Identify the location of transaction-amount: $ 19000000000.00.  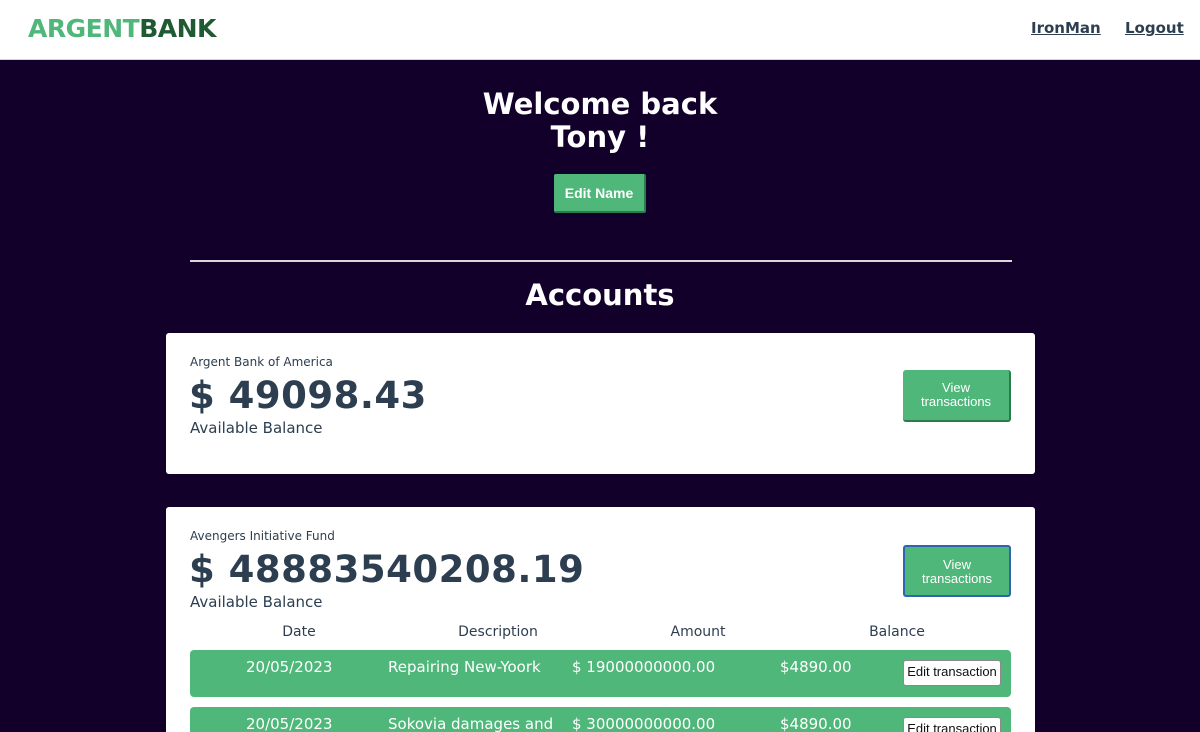
(644, 667).